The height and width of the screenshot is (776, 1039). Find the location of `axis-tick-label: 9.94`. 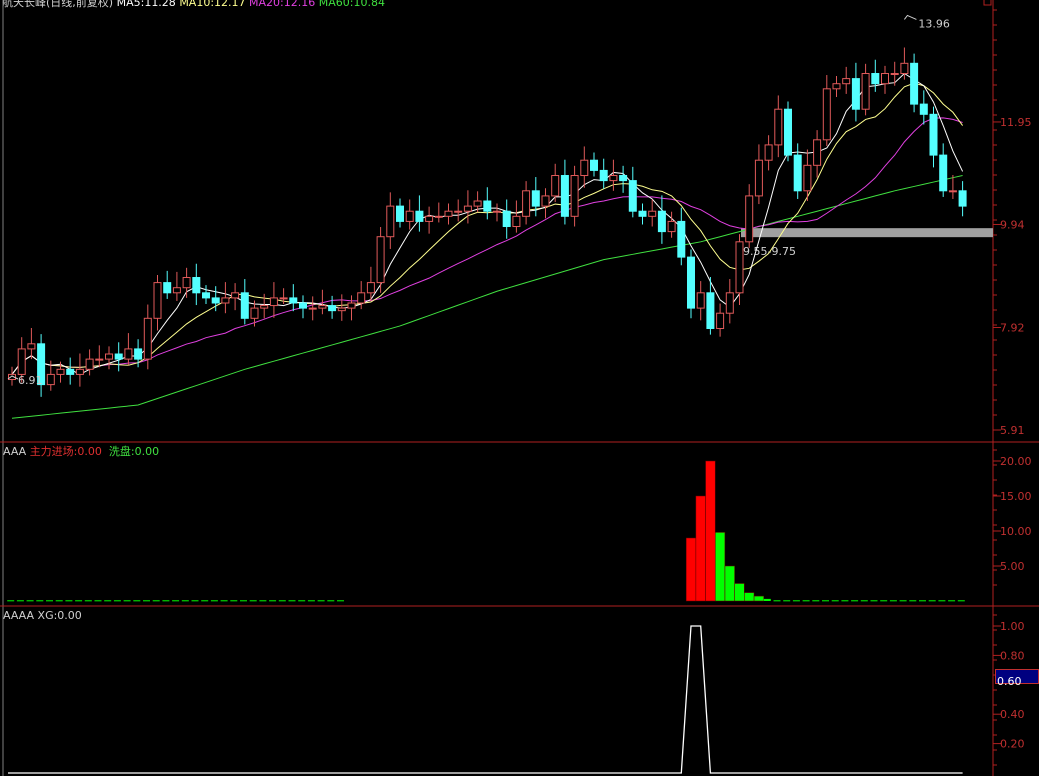

axis-tick-label: 9.94 is located at coordinates (1012, 224).